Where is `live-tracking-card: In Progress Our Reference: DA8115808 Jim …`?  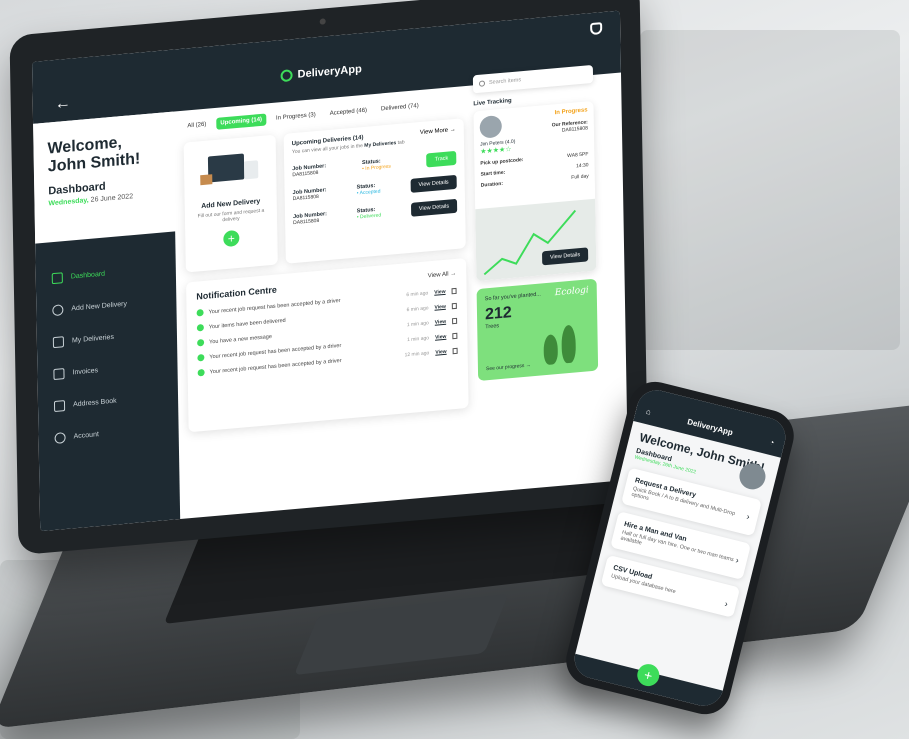 live-tracking-card: In Progress Our Reference: DA8115808 Jim … is located at coordinates (535, 191).